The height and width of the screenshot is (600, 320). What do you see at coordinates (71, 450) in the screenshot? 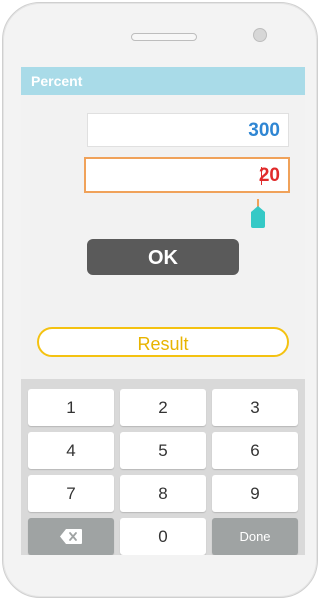
I see `key-4: 4` at bounding box center [71, 450].